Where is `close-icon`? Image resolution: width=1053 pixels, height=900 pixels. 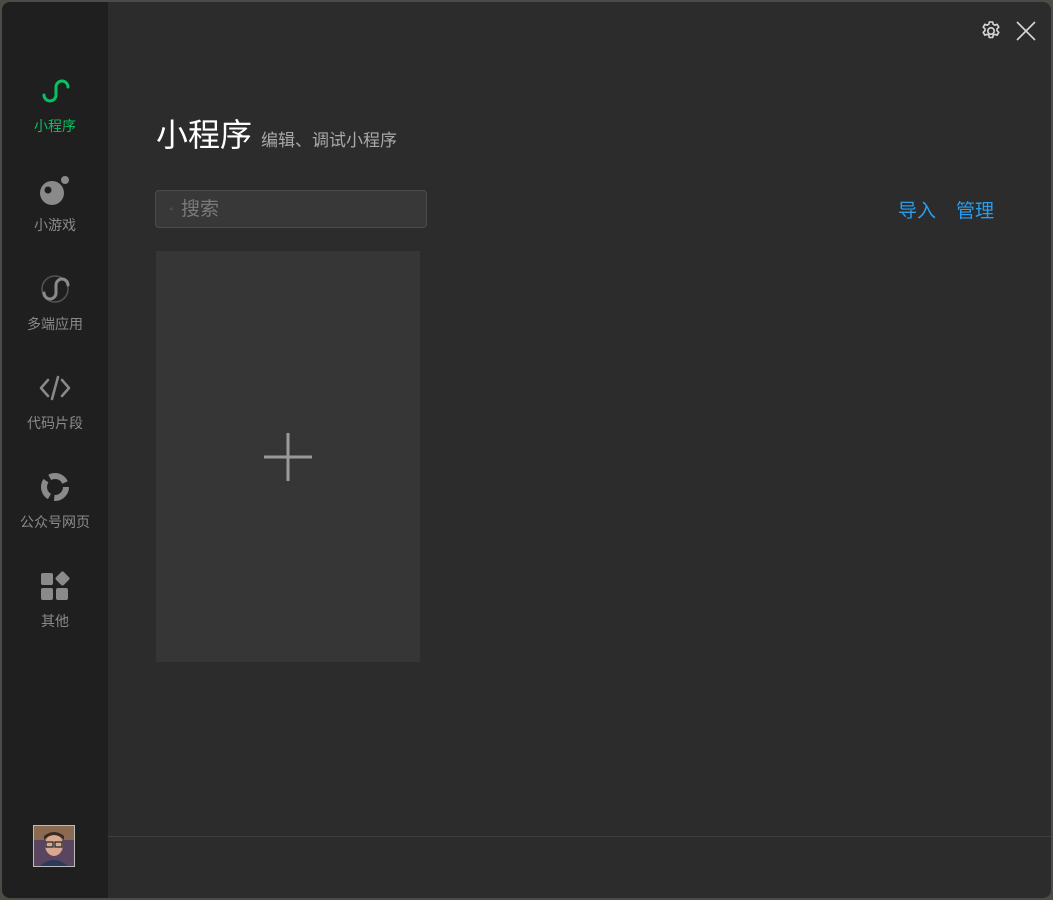
close-icon is located at coordinates (1026, 31).